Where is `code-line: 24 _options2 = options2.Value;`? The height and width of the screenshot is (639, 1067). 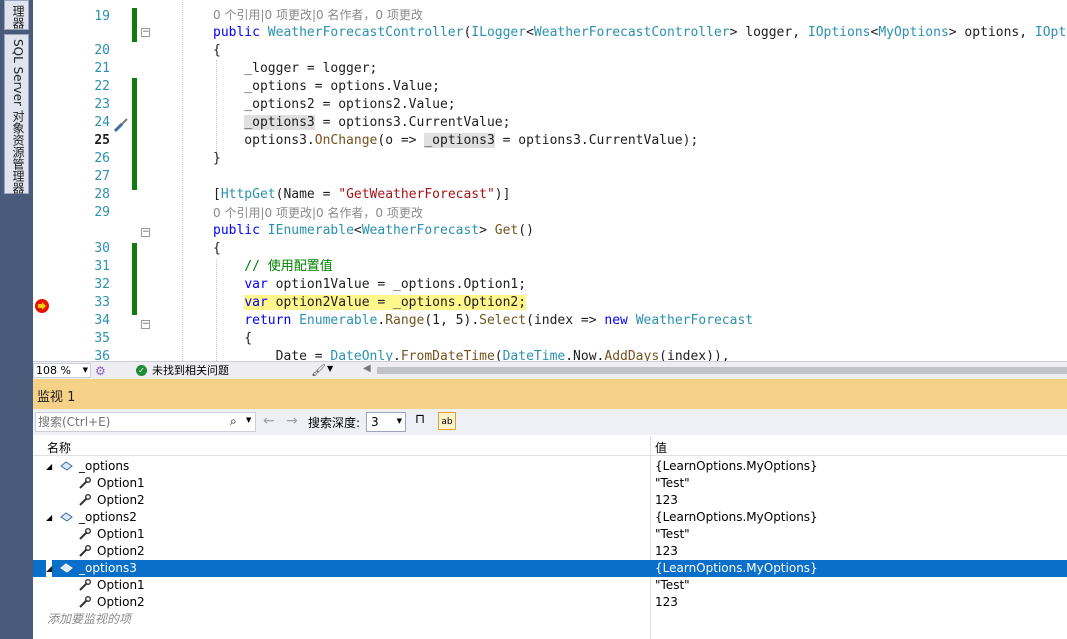
code-line: 24 _options2 = options2.Value; is located at coordinates (550, 113).